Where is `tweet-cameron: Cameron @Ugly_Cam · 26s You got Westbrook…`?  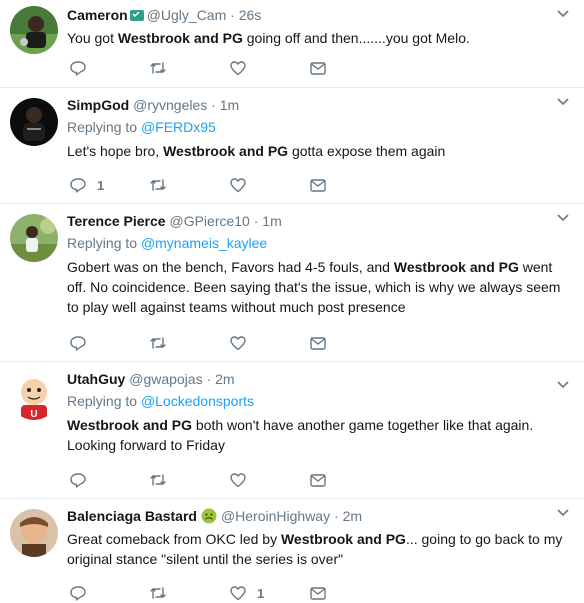
tweet-cameron: Cameron @Ugly_Cam · 26s You got Westbrook… is located at coordinates (292, 44).